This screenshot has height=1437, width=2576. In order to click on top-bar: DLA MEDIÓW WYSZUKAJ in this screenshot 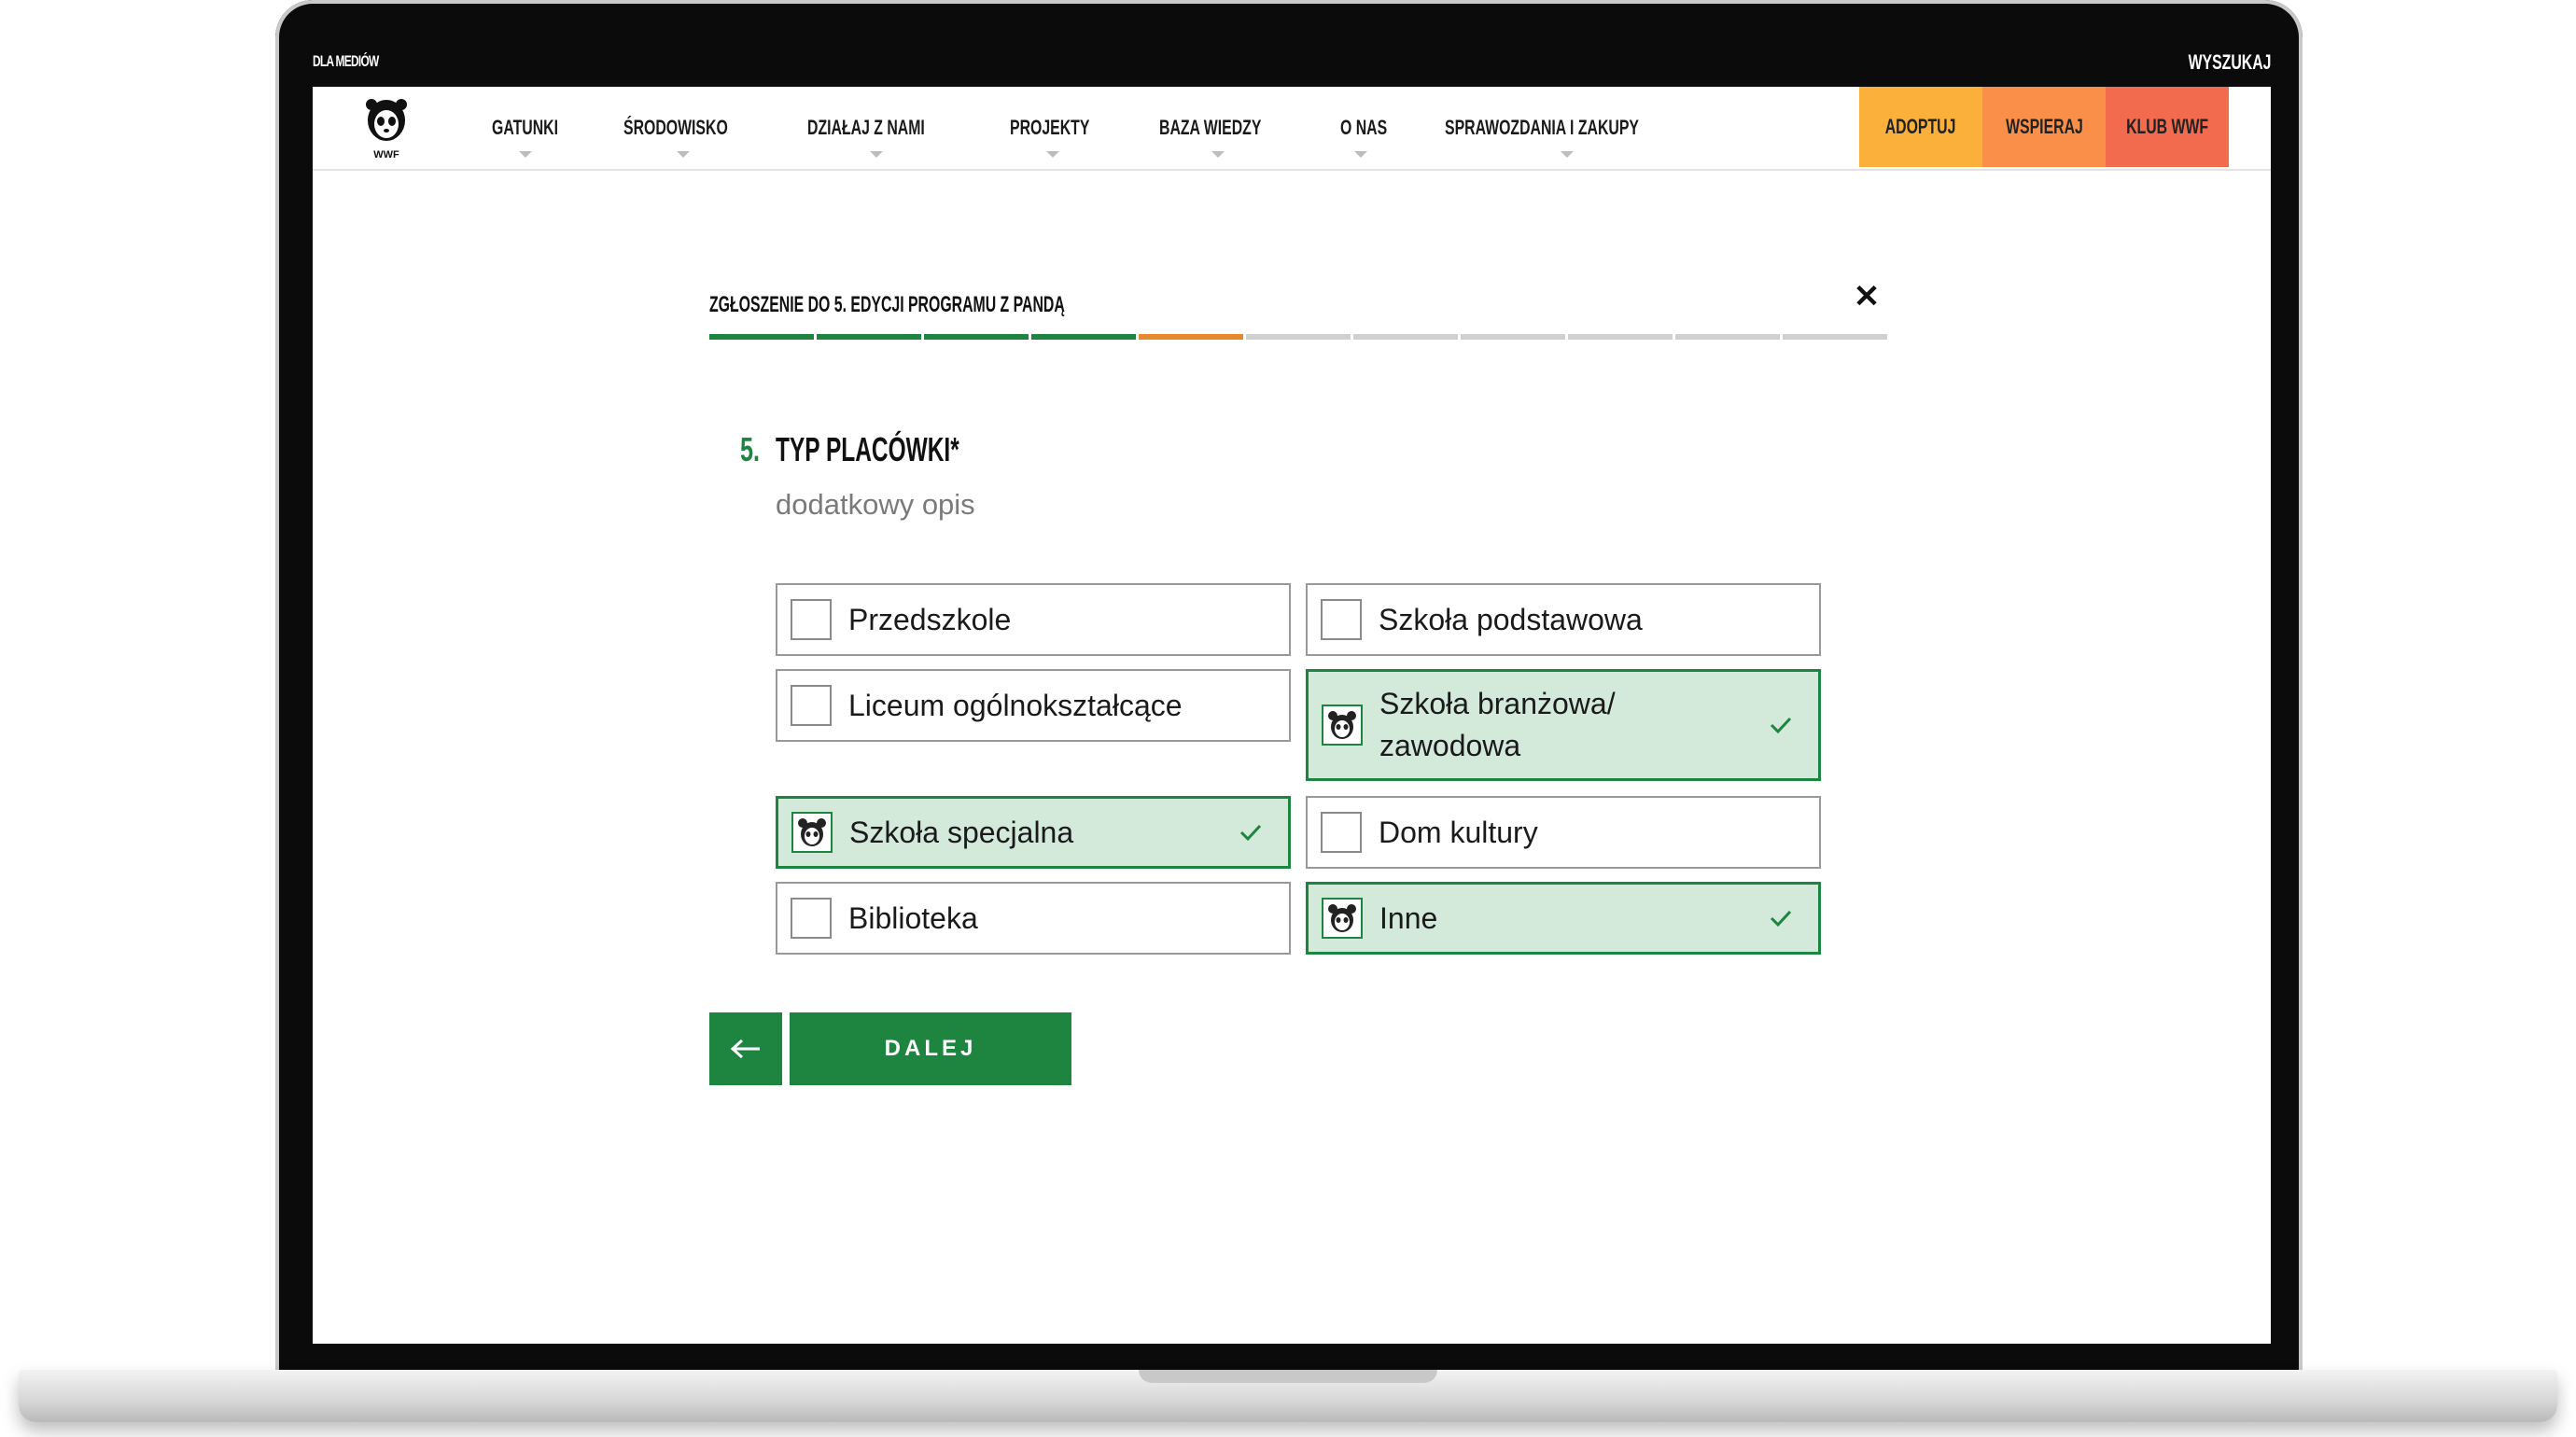, I will do `click(1292, 66)`.